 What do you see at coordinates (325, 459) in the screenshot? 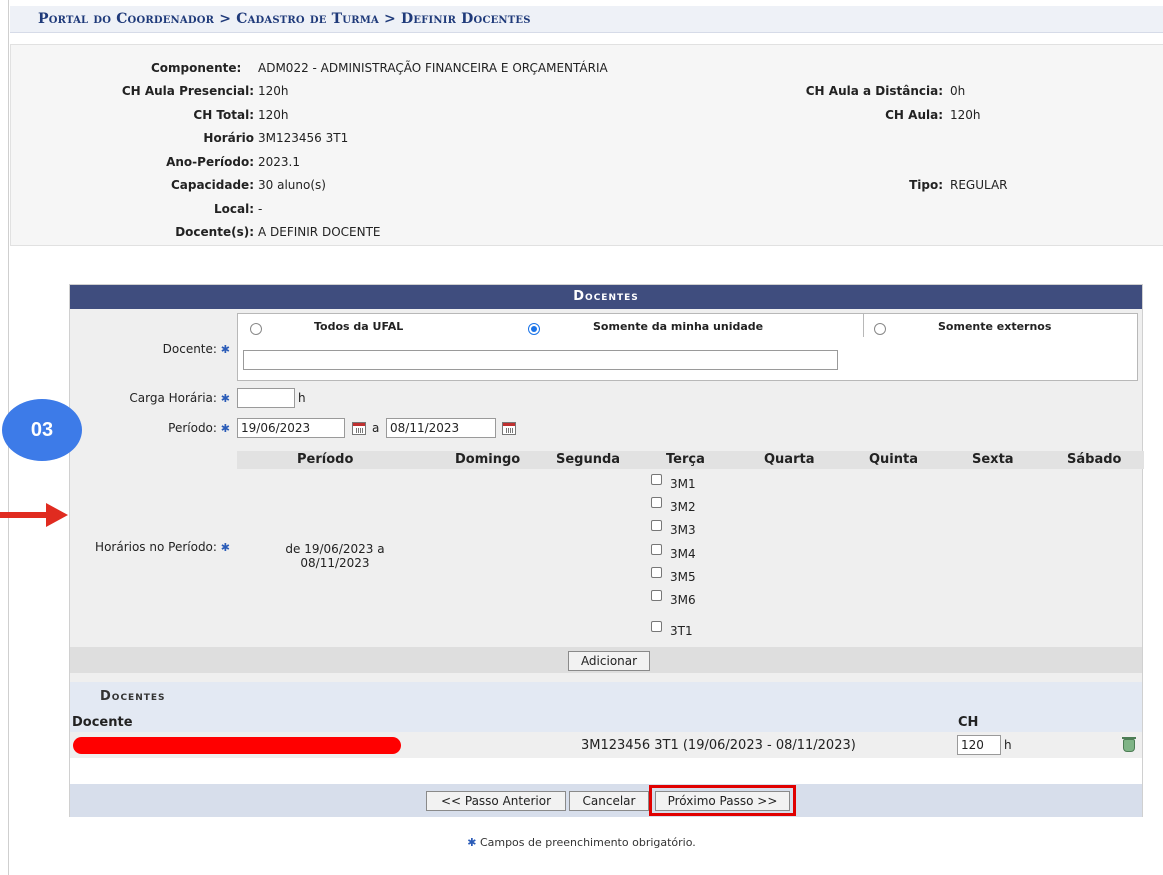
I see `col-periodo: Período` at bounding box center [325, 459].